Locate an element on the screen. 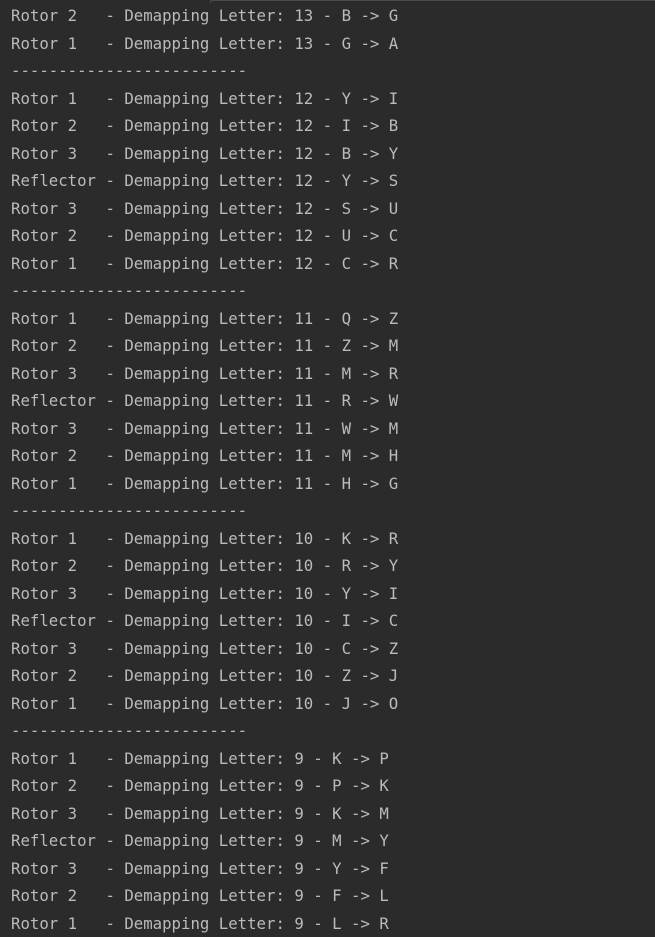  console-line: Rotor 1 - Demapping Letter: 10 - J -> O is located at coordinates (205, 703).